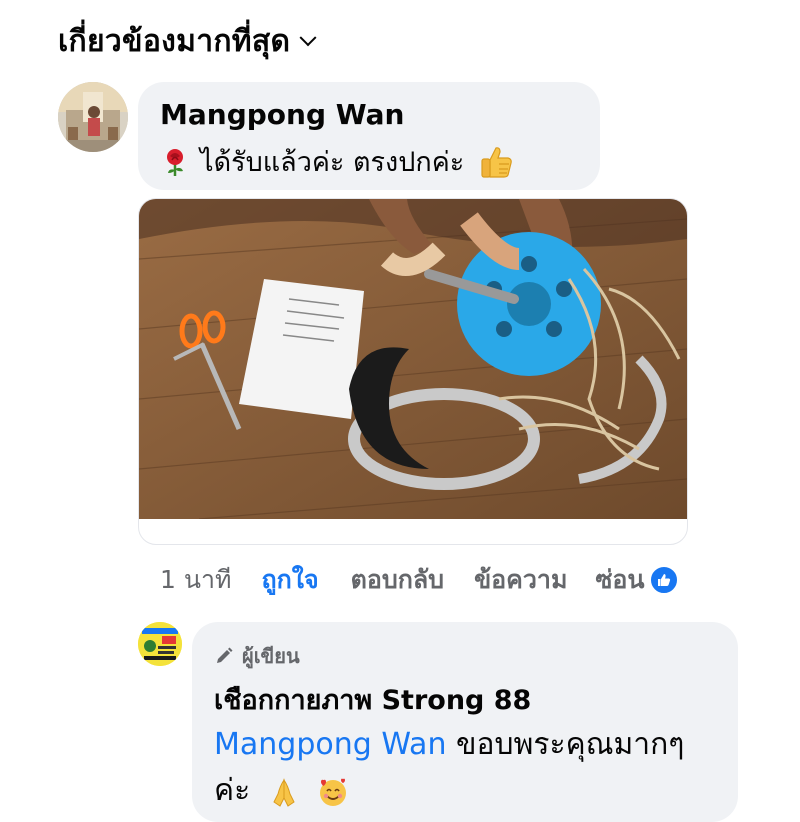 Image resolution: width=800 pixels, height=822 pixels. I want to click on page-avatar, so click(160, 644).